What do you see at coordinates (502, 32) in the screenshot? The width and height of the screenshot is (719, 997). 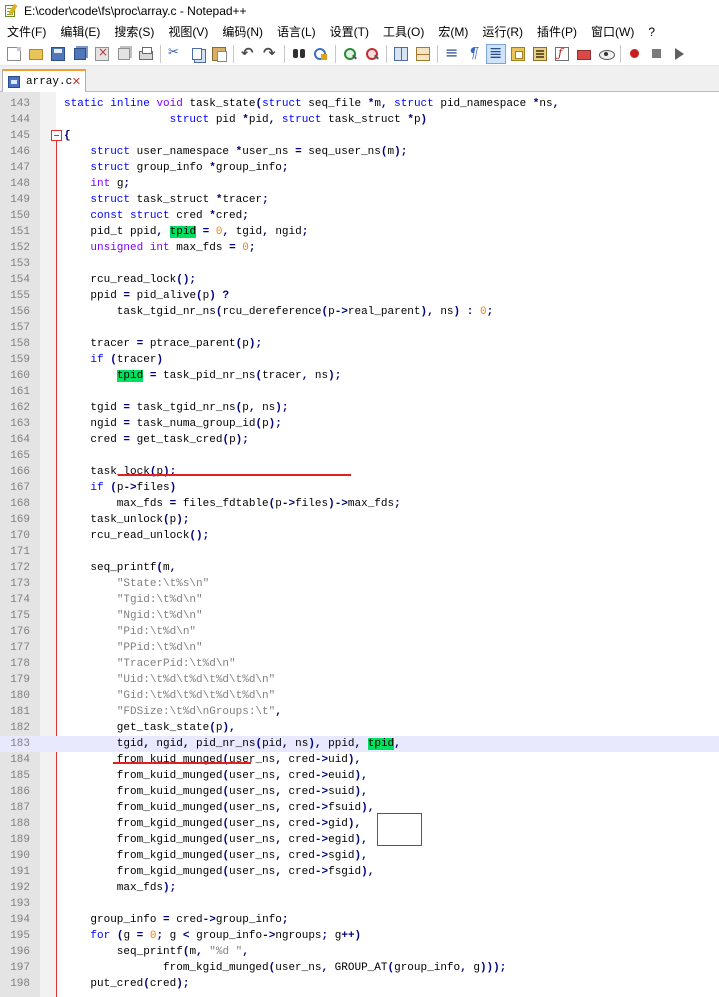 I see `menu-run: 运行(R)` at bounding box center [502, 32].